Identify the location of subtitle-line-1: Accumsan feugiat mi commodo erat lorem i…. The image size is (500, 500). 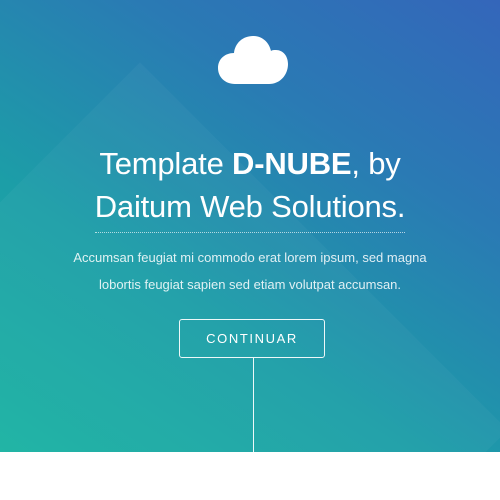
(250, 257).